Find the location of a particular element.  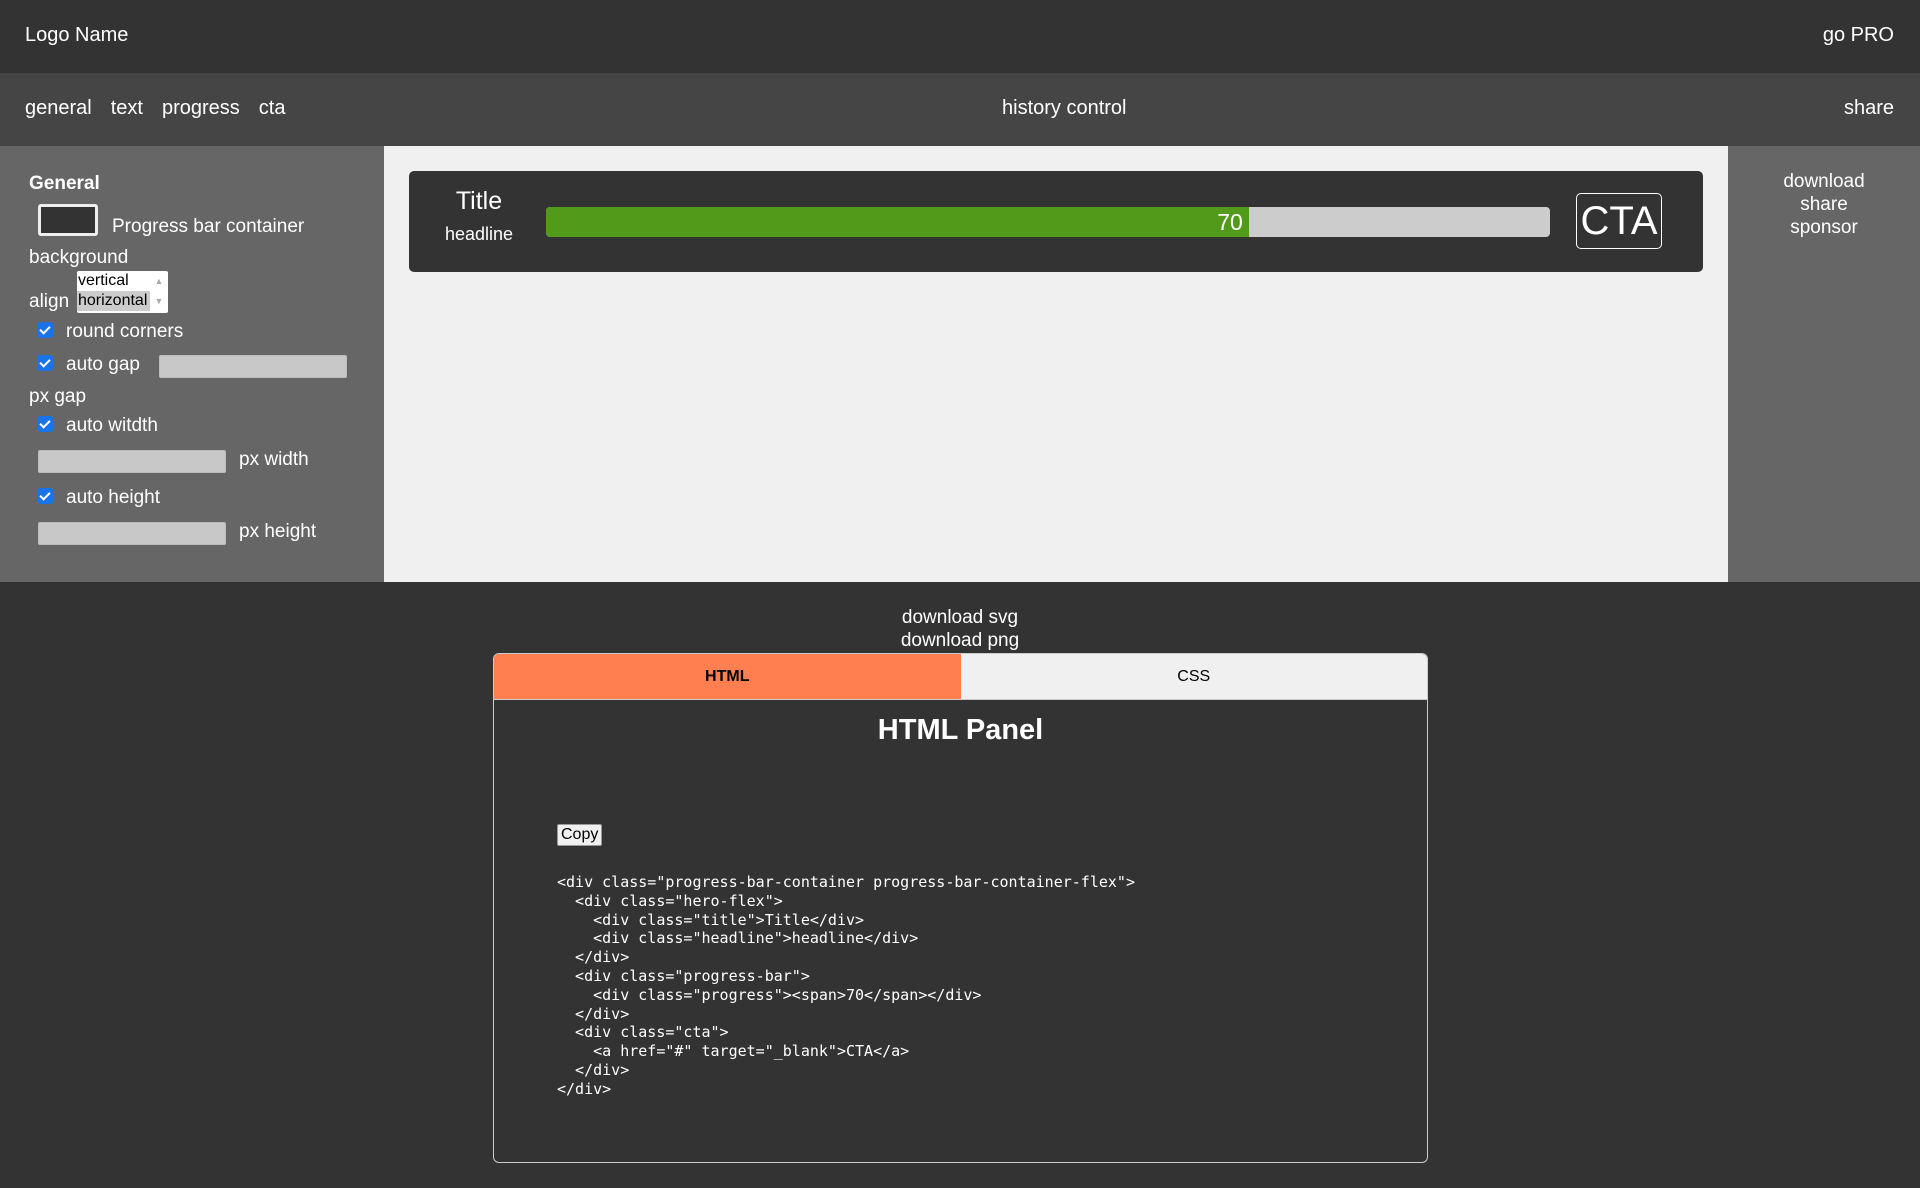

auto-width-label: auto witdth is located at coordinates (112, 425).